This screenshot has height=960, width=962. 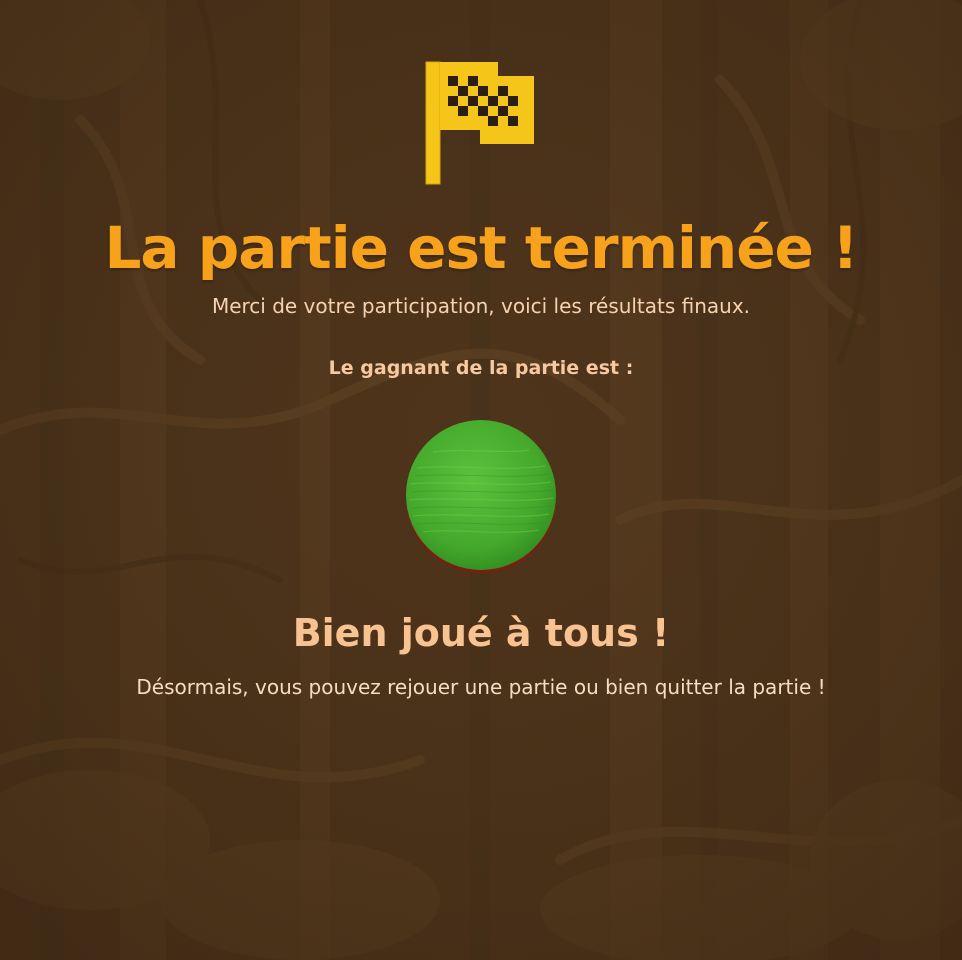 What do you see at coordinates (481, 248) in the screenshot?
I see `page-title: La partie est terminée !` at bounding box center [481, 248].